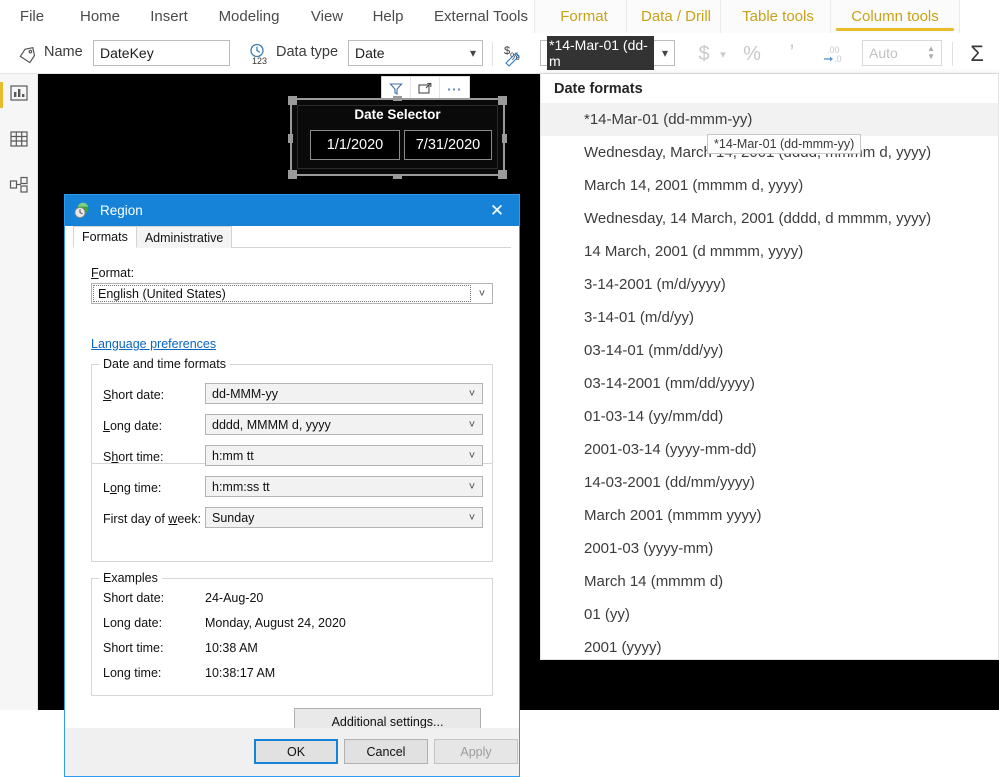 The image size is (999, 777). I want to click on example-long-time-label: Long time:, so click(132, 673).